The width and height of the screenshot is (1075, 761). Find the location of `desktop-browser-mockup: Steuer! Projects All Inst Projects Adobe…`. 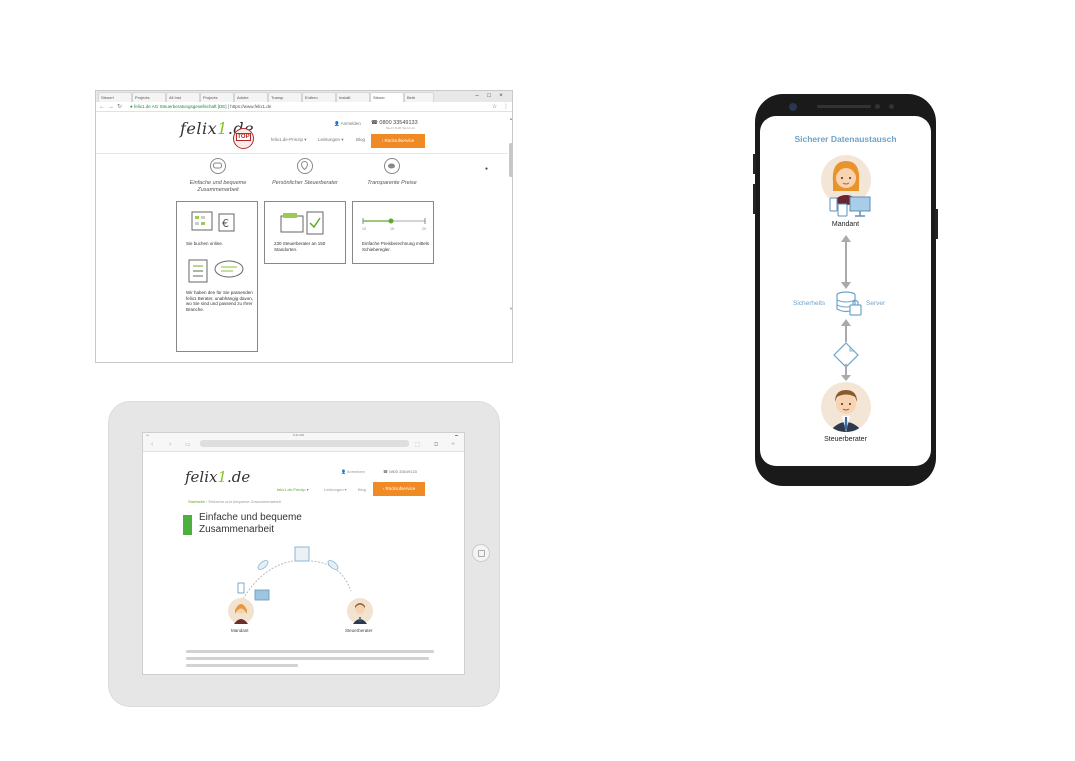

desktop-browser-mockup: Steuer! Projects All Inst Projects Adobe… is located at coordinates (304, 226).